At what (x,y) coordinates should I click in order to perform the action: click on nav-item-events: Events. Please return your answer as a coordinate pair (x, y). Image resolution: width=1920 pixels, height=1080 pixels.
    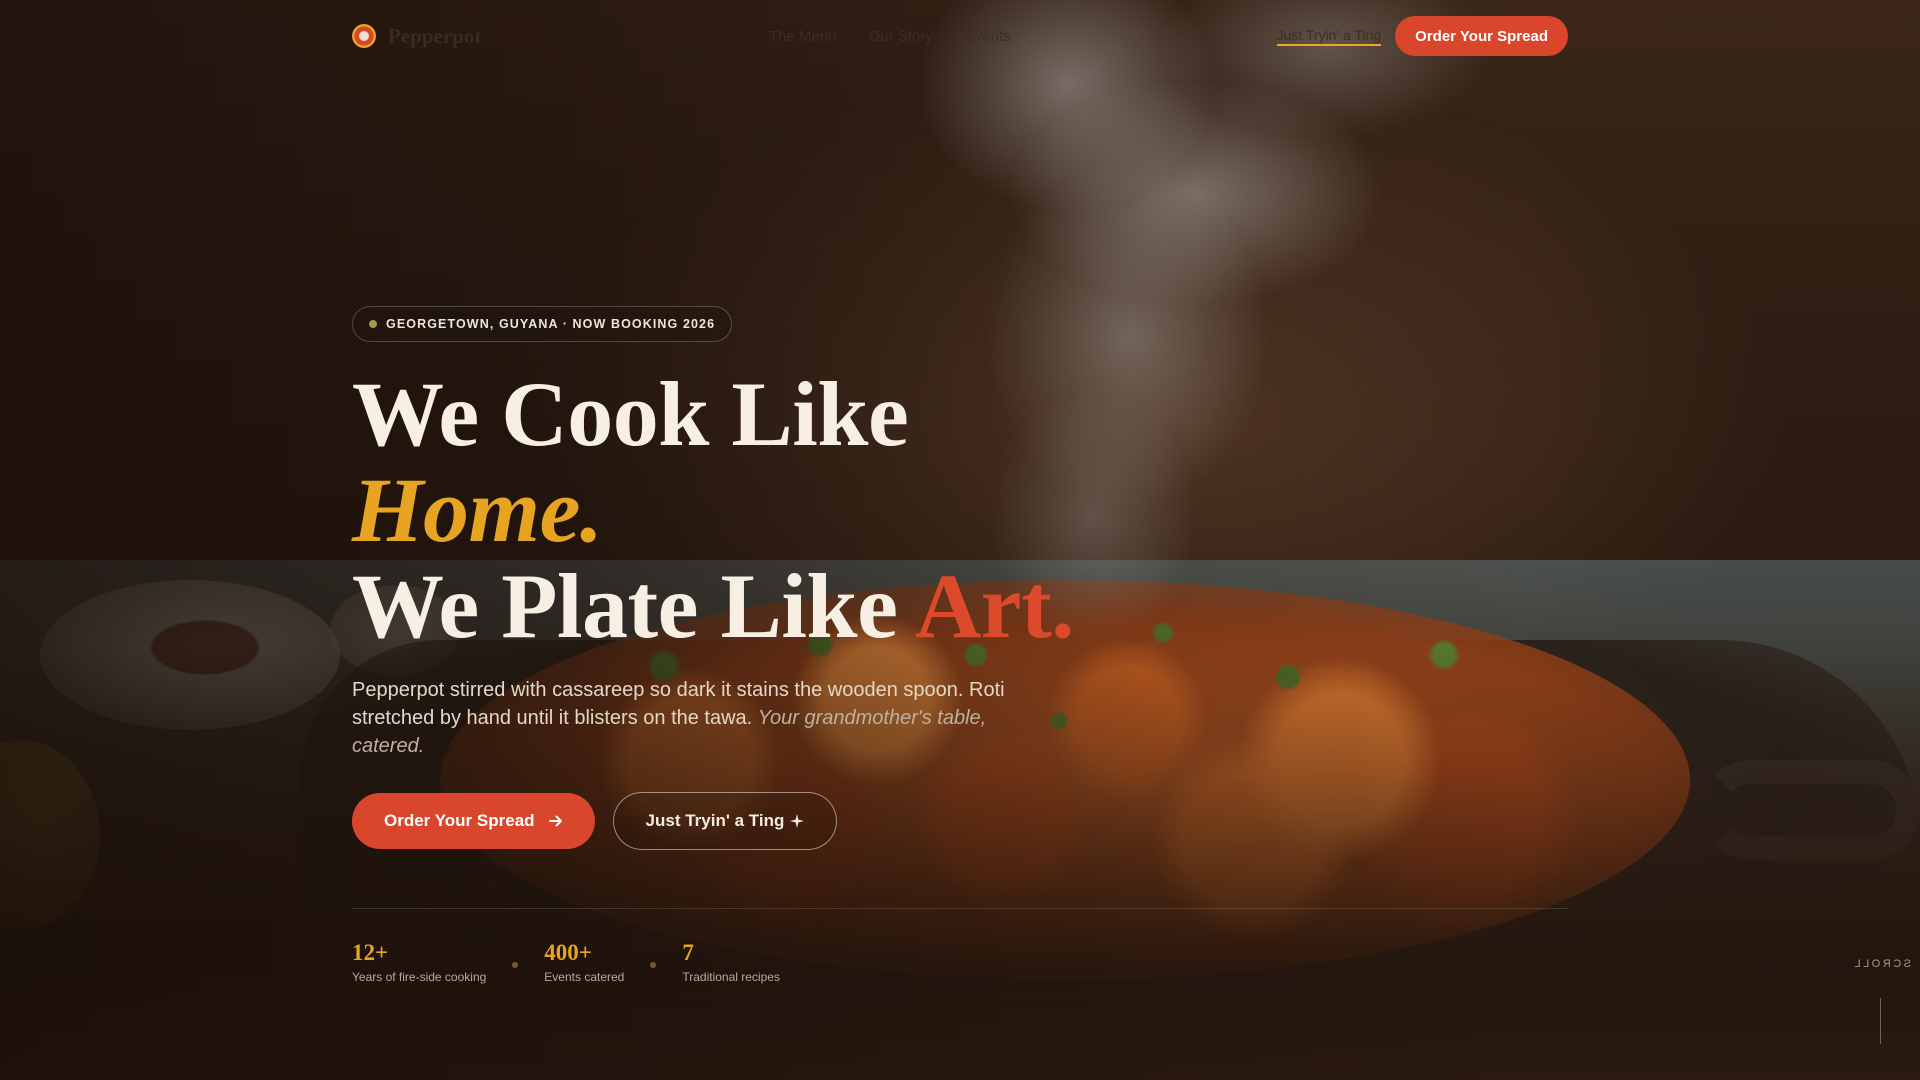
    Looking at the image, I should click on (988, 36).